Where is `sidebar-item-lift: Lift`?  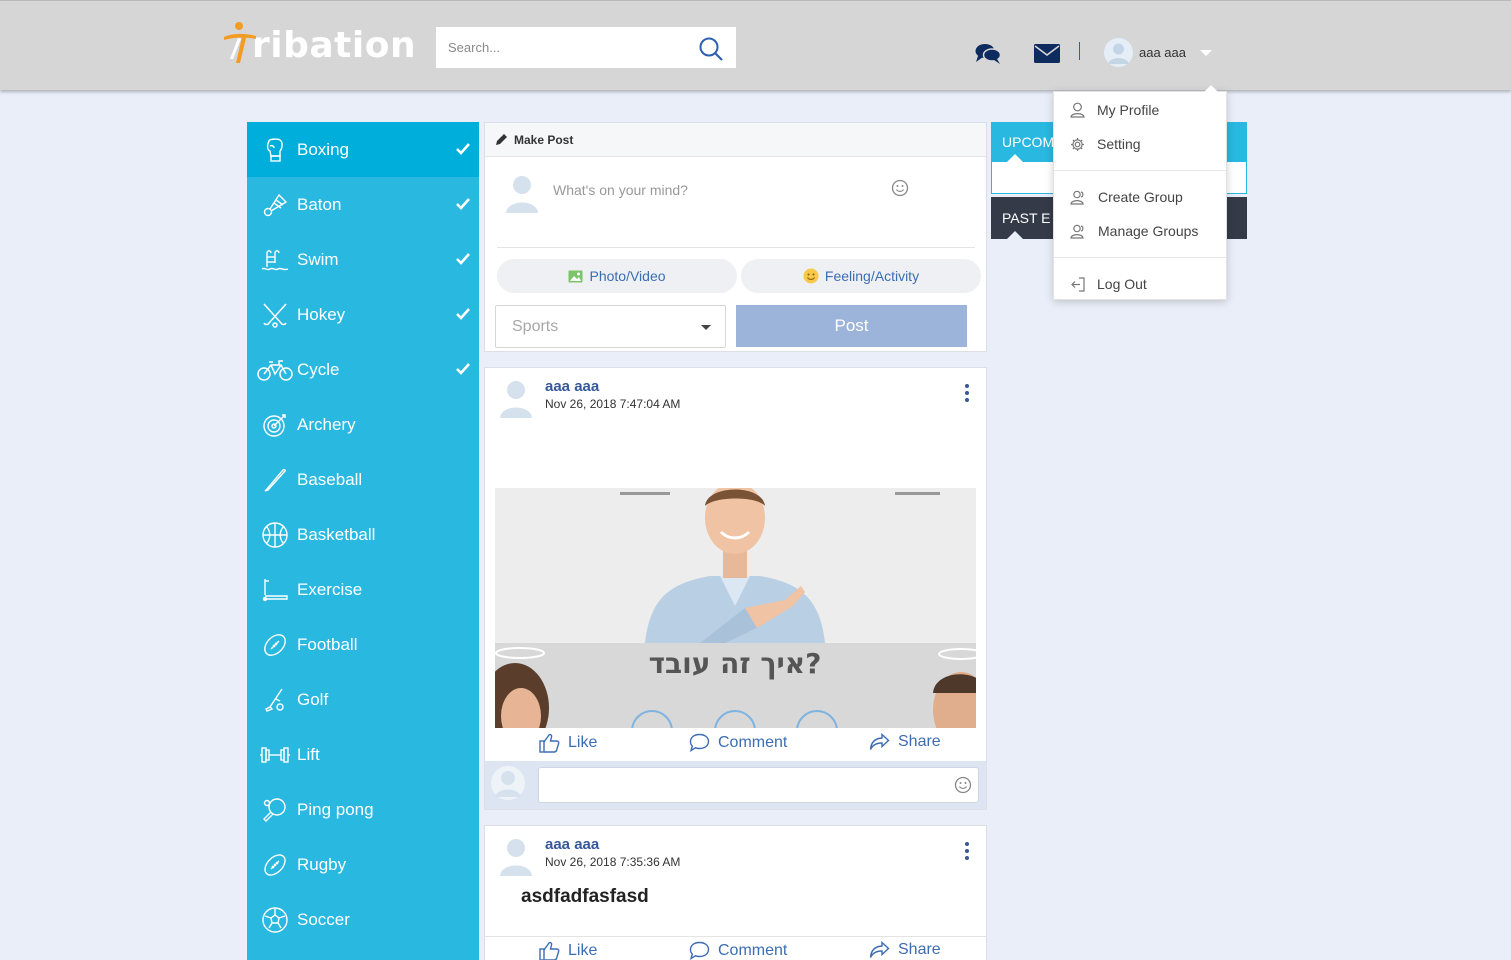 sidebar-item-lift: Lift is located at coordinates (363, 754).